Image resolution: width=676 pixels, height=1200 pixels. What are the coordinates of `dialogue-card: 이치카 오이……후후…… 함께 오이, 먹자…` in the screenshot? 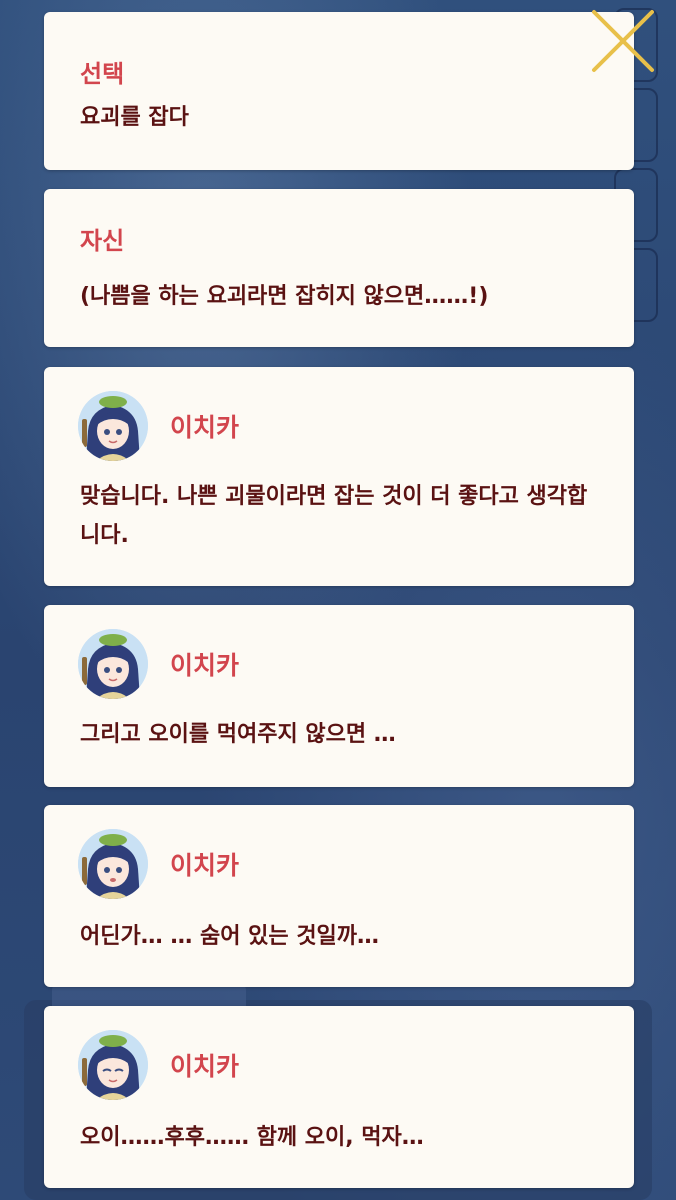 It's located at (339, 1097).